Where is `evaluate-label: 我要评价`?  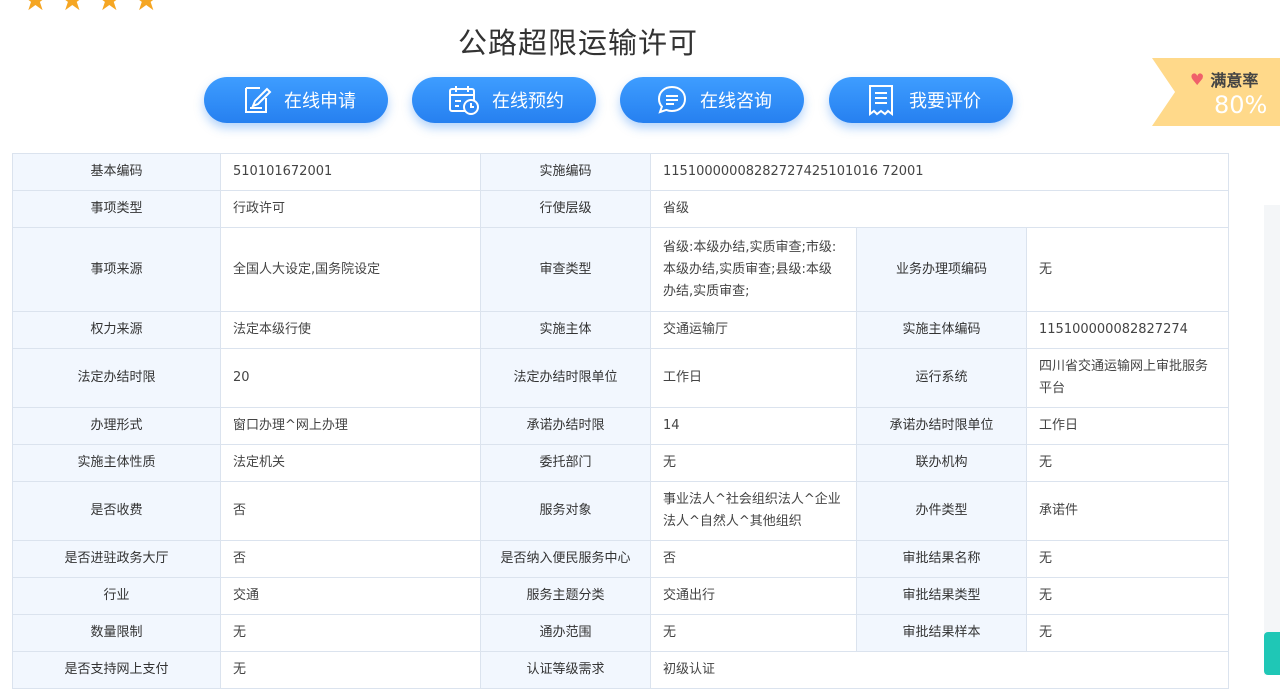
evaluate-label: 我要评价 is located at coordinates (945, 101).